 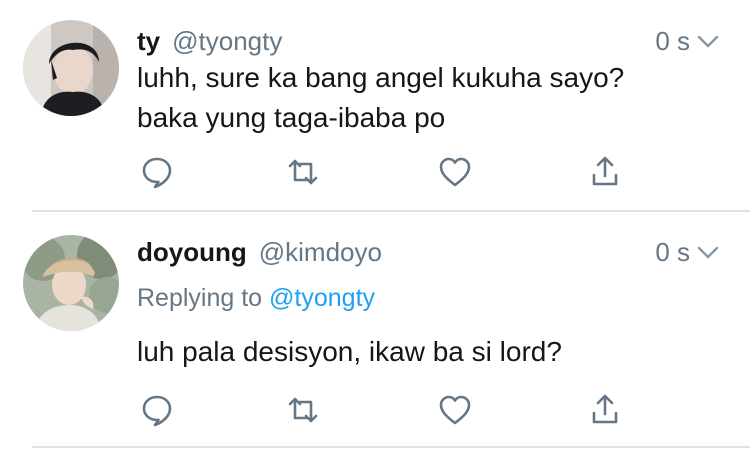 What do you see at coordinates (227, 41) in the screenshot?
I see `user-handle: @tyongty` at bounding box center [227, 41].